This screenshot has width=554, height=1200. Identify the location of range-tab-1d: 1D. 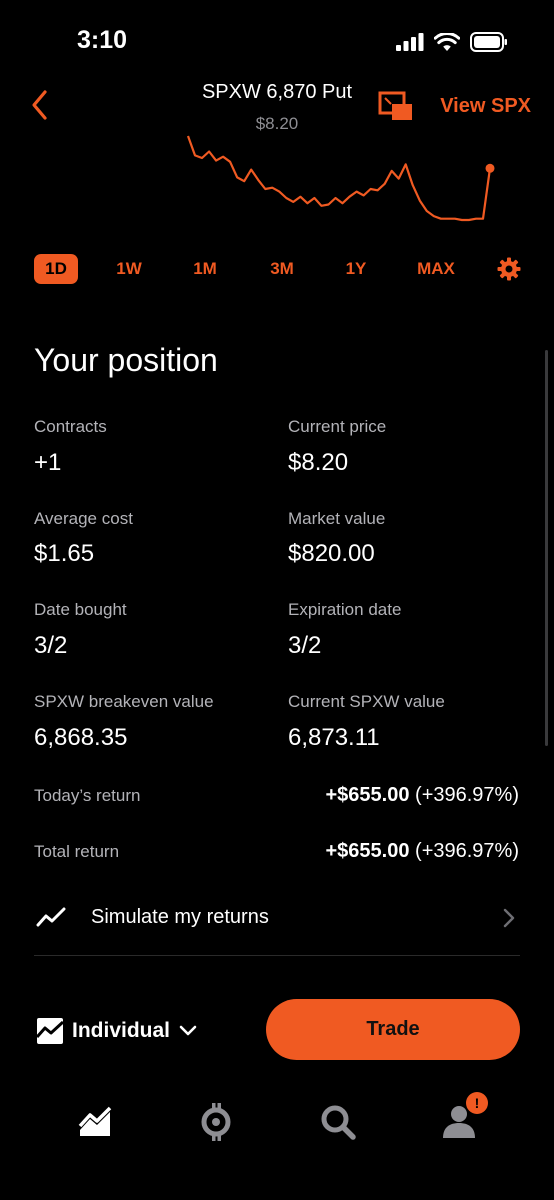
(56, 269).